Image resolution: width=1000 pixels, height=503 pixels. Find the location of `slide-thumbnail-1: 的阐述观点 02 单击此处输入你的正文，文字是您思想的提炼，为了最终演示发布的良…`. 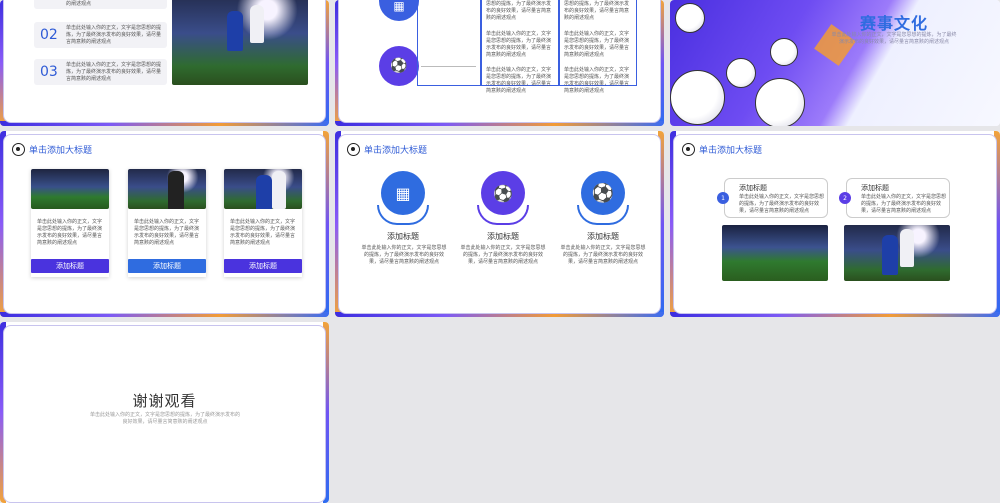

slide-thumbnail-1: 的阐述观点 02 单击此处输入你的正文，文字是您思想的提炼，为了最终演示发布的良… is located at coordinates (164, 63).